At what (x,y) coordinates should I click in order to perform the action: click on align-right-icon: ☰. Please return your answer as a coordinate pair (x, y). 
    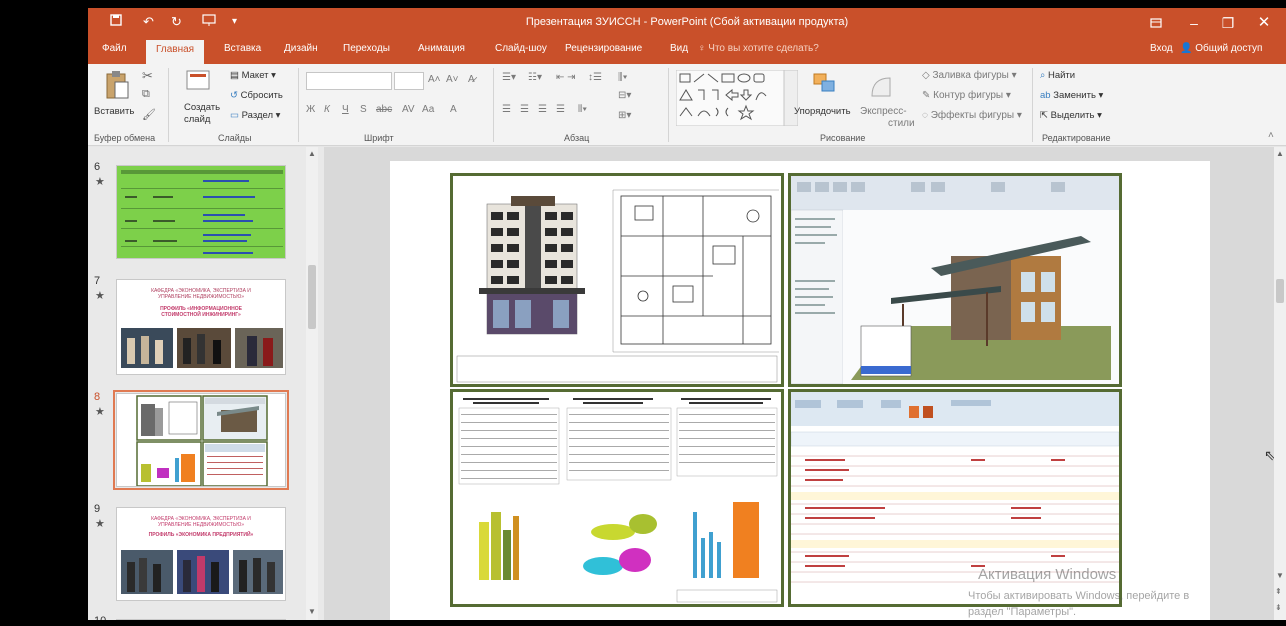
    Looking at the image, I should click on (542, 109).